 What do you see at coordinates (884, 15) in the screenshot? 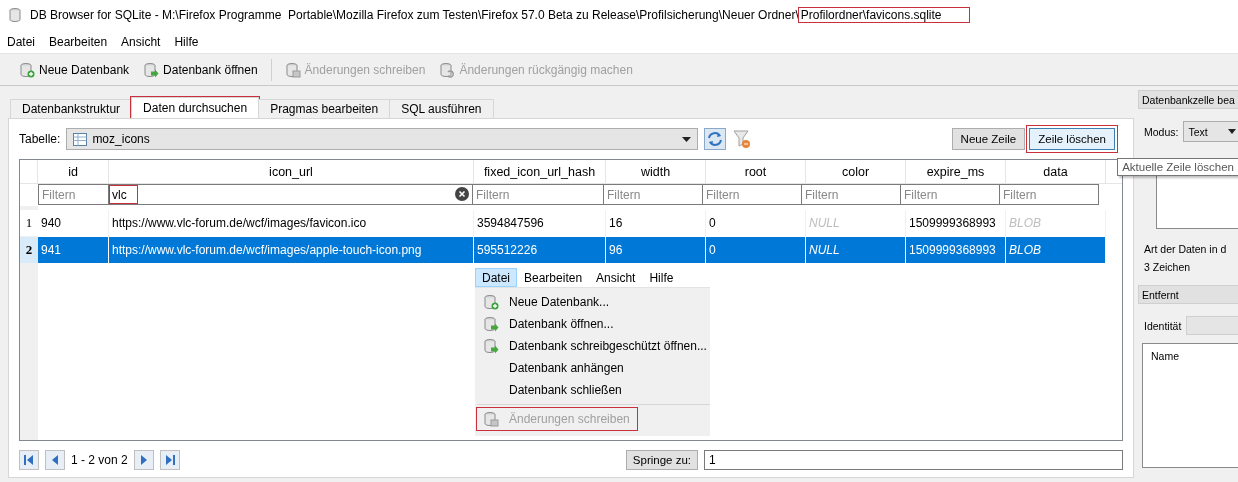
I see `window-title: Profilordner\favicons.sqlite` at bounding box center [884, 15].